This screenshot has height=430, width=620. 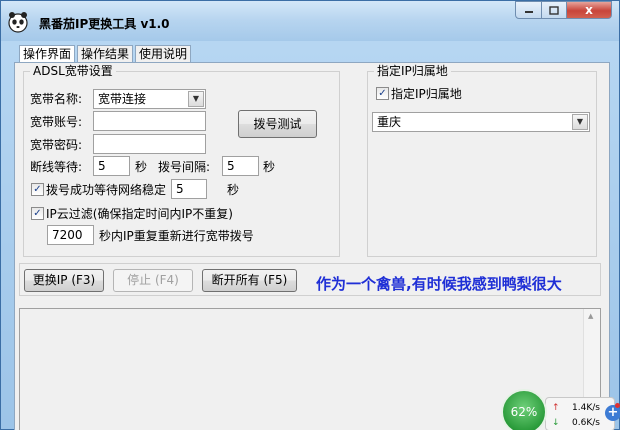 I want to click on disconnect-wait-label: 断线等待:, so click(x=56, y=167).